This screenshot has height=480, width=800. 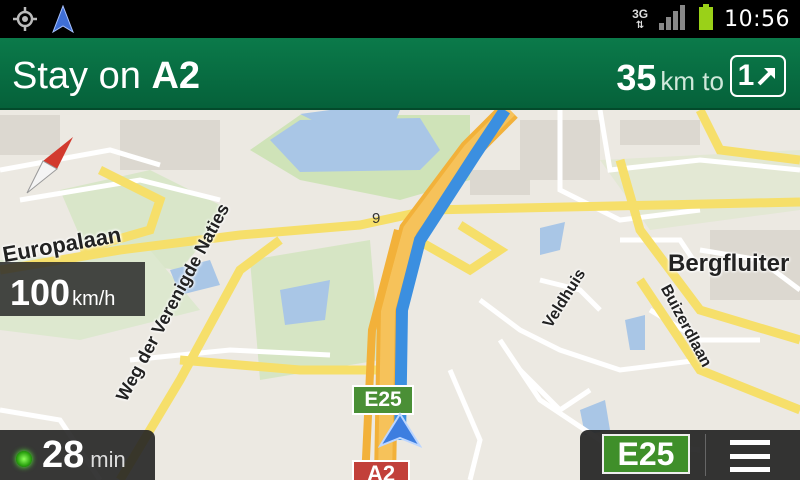 What do you see at coordinates (692, 81) in the screenshot?
I see `distance-unit: km to` at bounding box center [692, 81].